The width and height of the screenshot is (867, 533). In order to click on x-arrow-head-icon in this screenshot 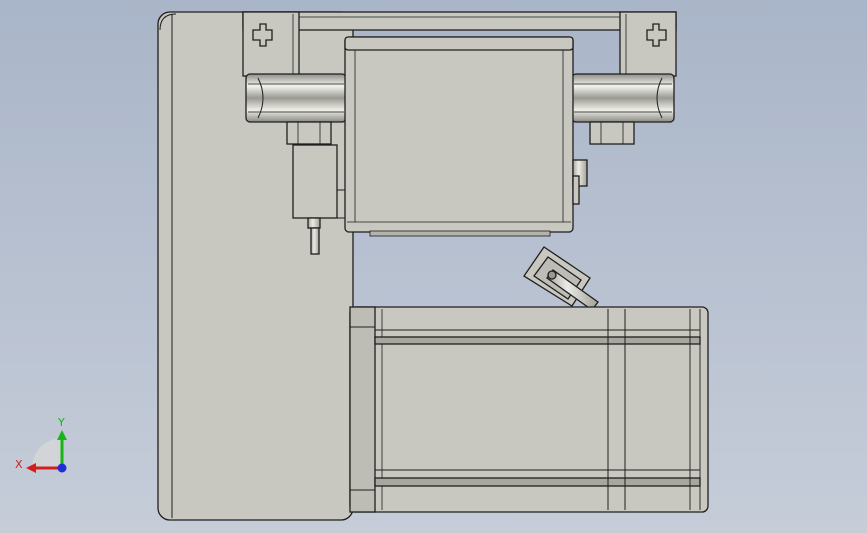, I will do `click(31, 468)`.